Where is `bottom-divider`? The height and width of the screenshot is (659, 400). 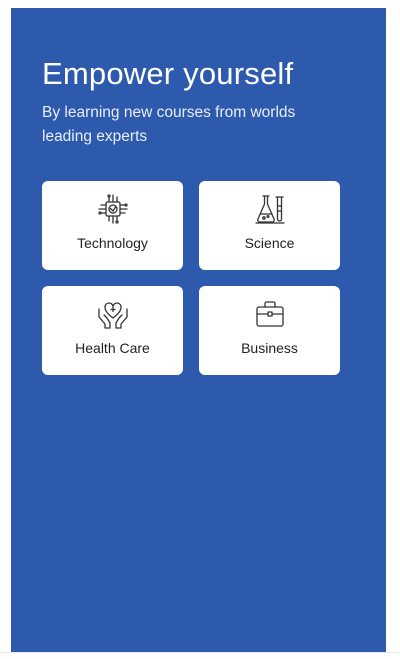
bottom-divider is located at coordinates (200, 652).